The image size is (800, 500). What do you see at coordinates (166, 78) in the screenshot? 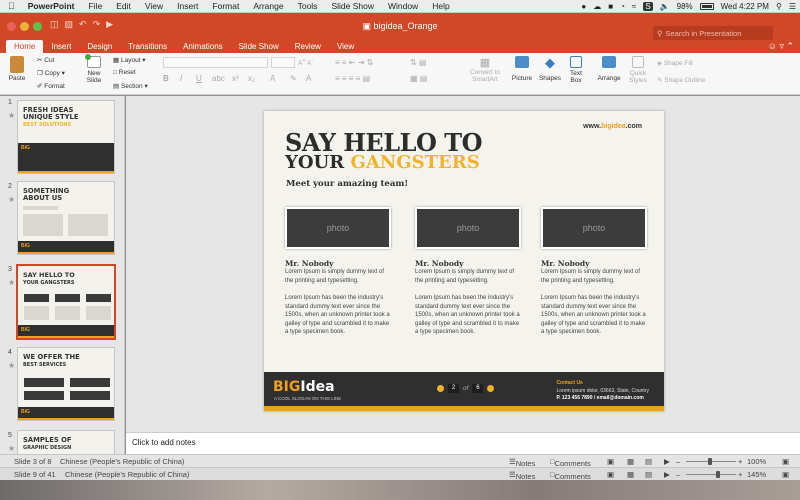
I see `bold-button: B` at bounding box center [166, 78].